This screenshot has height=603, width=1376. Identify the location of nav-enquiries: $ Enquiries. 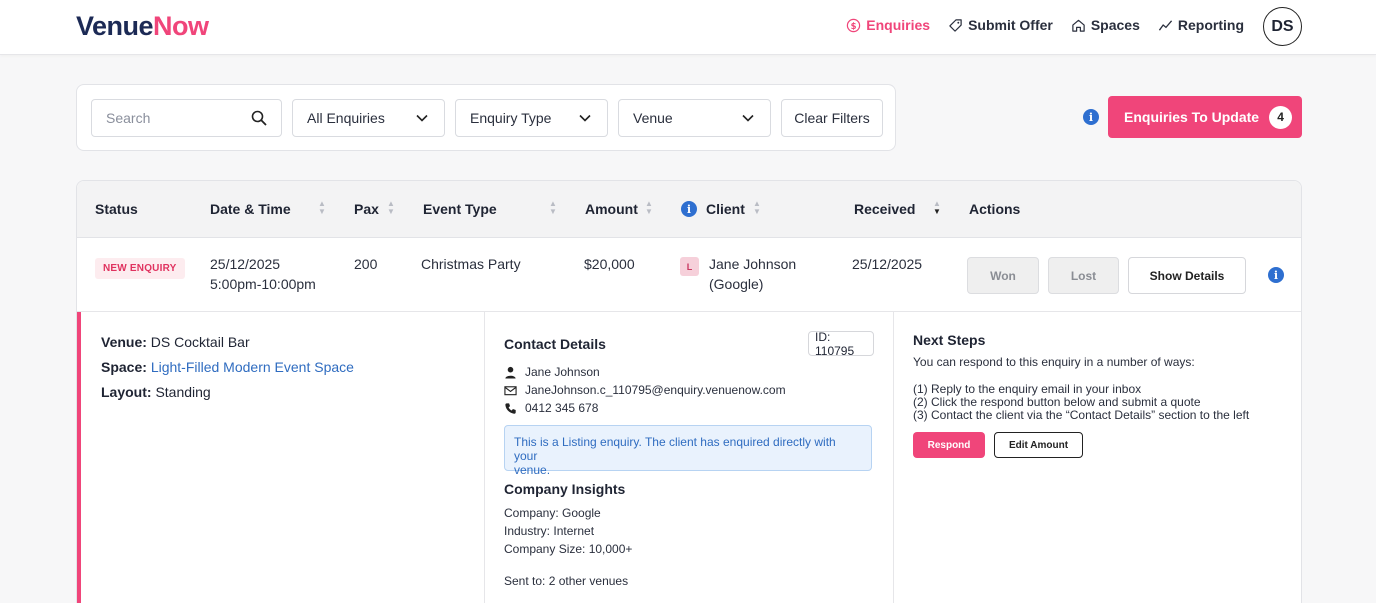
(888, 25).